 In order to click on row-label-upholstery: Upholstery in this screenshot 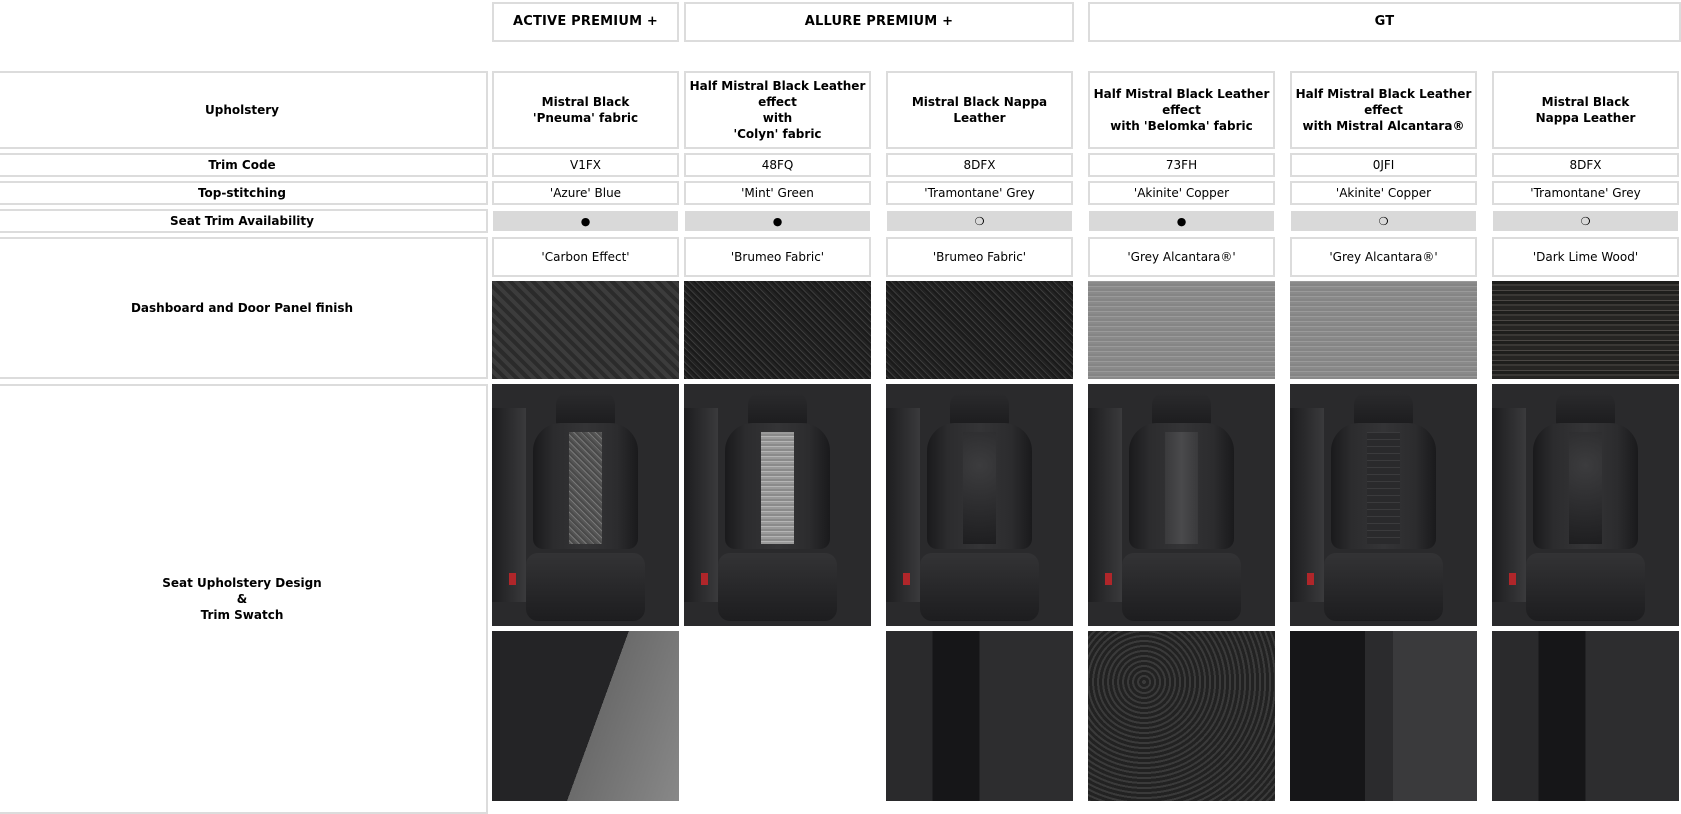, I will do `click(244, 110)`.